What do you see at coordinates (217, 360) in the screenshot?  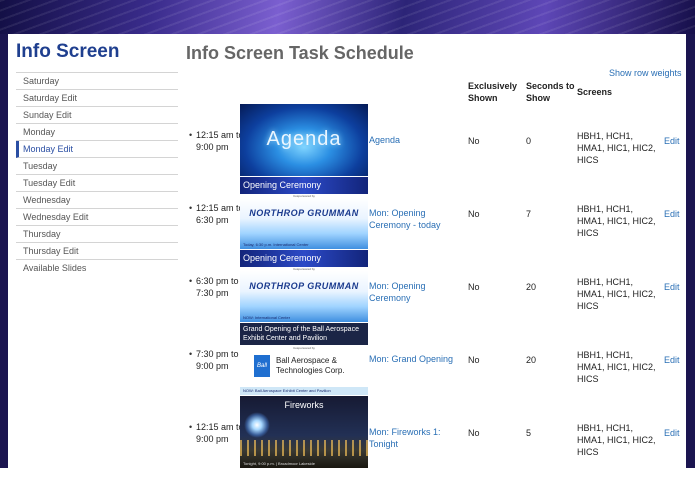 I see `row-time-range: 7:30 pm to 9:00 pm` at bounding box center [217, 360].